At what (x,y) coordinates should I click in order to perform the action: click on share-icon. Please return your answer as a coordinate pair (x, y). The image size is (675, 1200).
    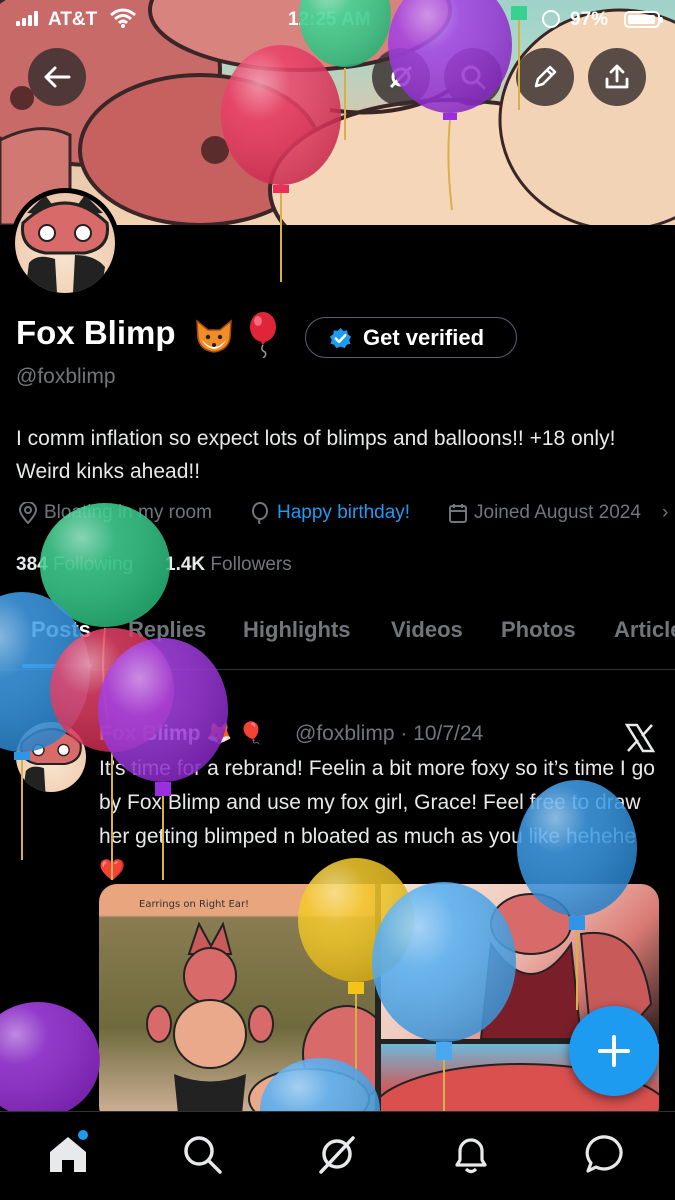
    Looking at the image, I should click on (617, 76).